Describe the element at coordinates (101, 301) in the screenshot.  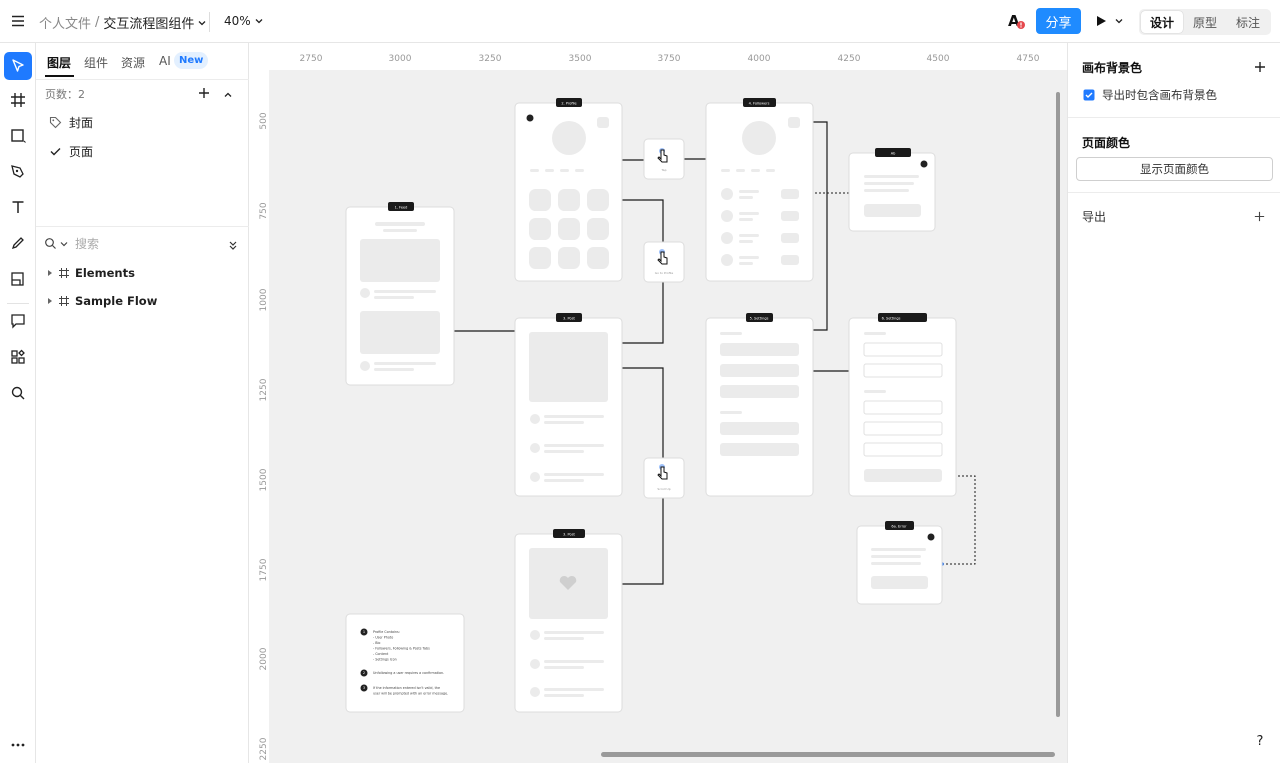
I see `layer-row: Sample Flow` at that location.